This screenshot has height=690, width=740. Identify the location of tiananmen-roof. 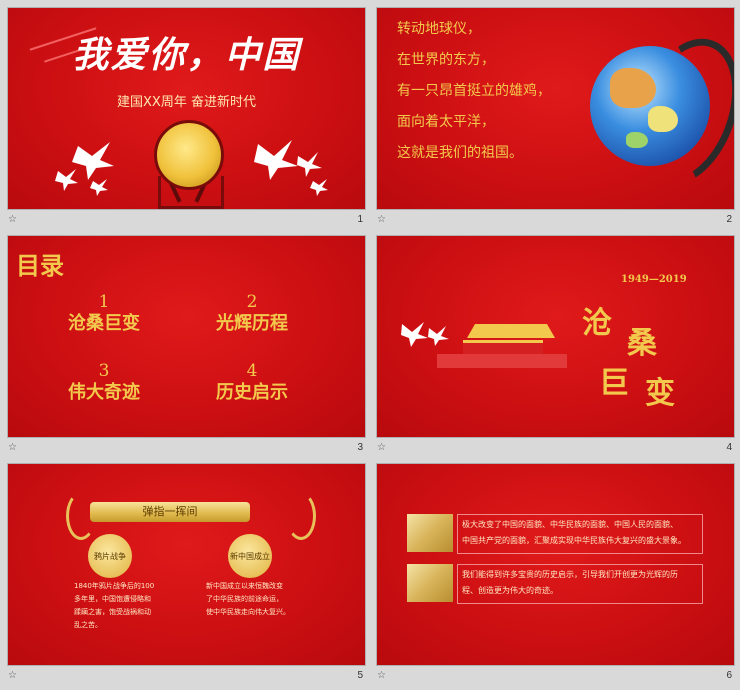
(511, 331).